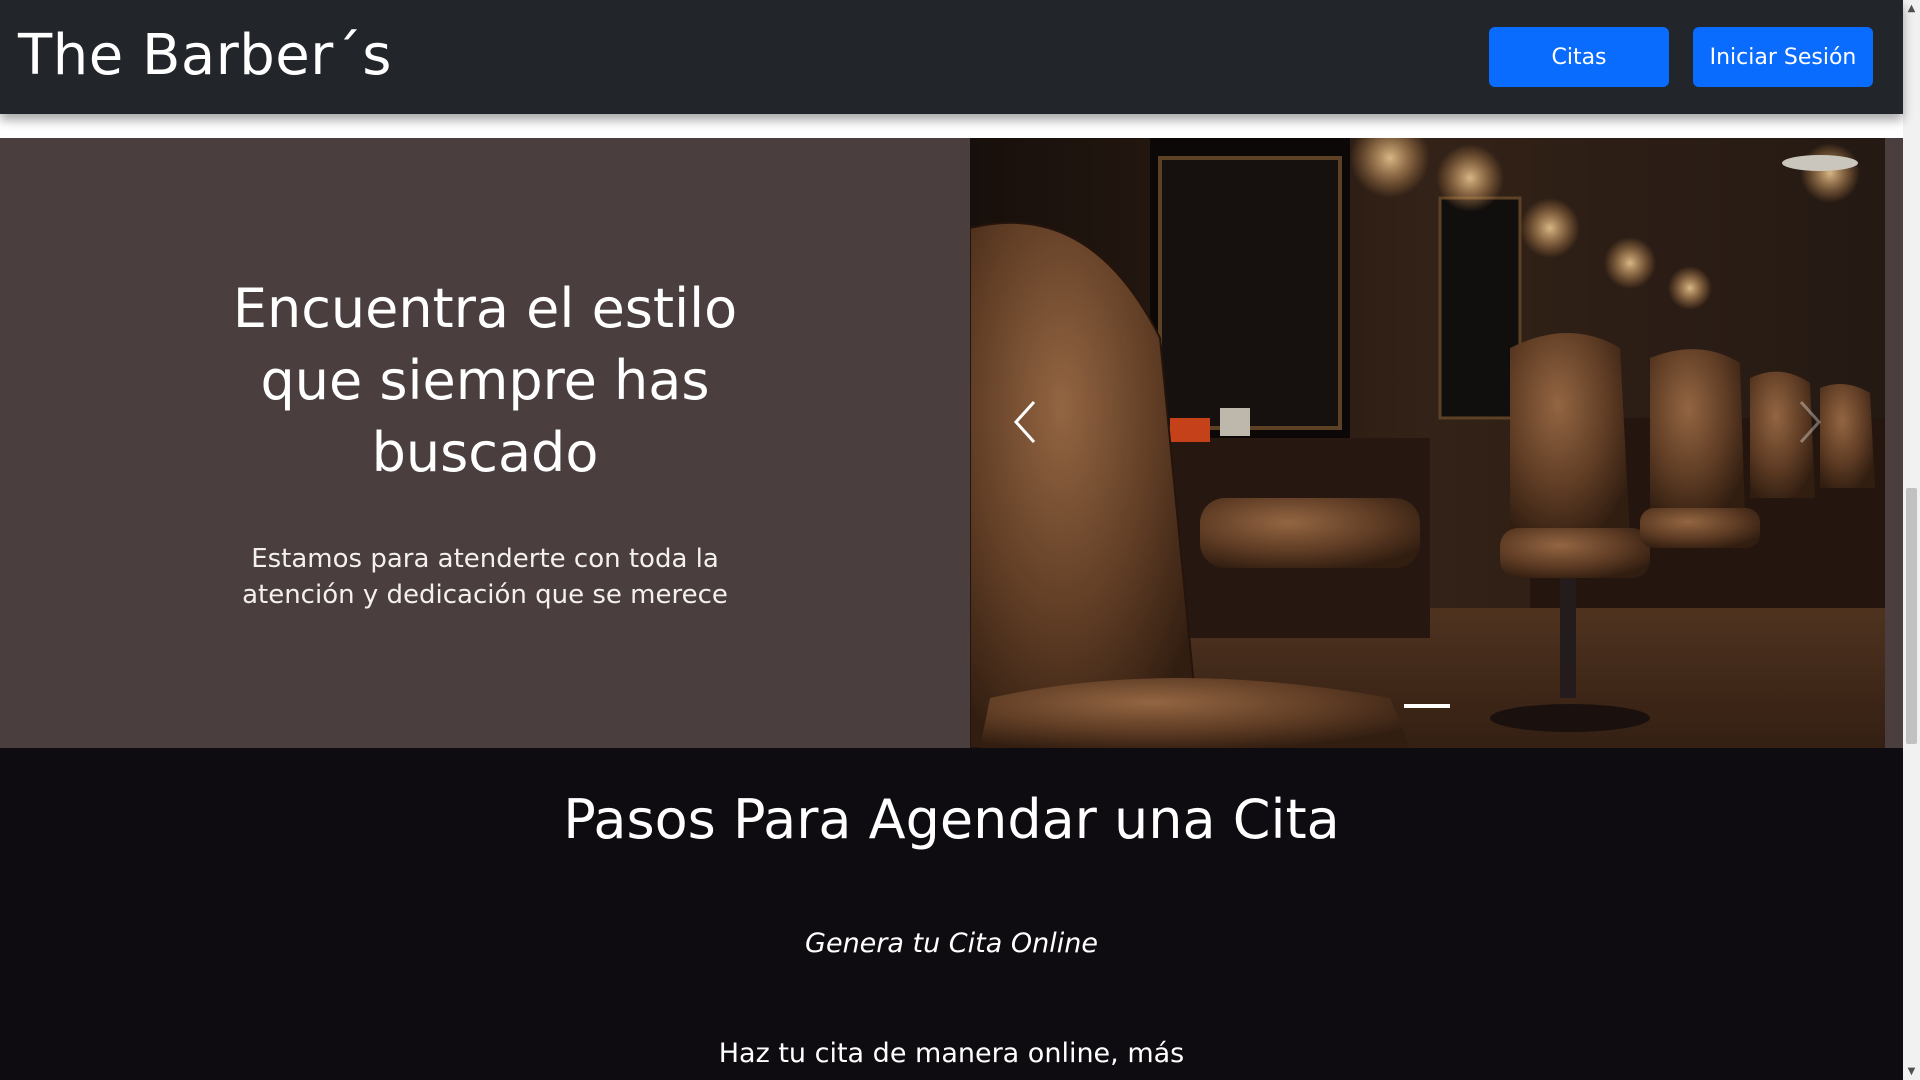 The image size is (1920, 1080). Describe the element at coordinates (1911, 1071) in the screenshot. I see `scroll-down-arrow-icon: ▼` at that location.